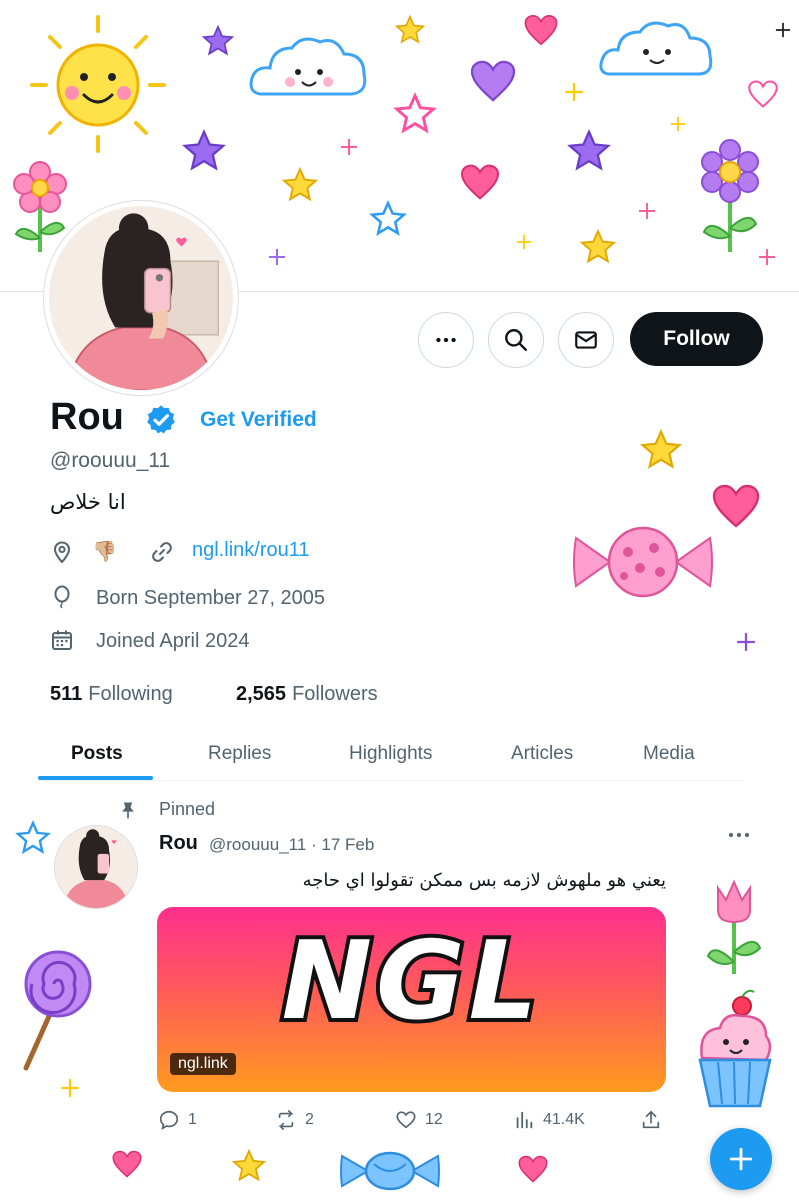 The width and height of the screenshot is (799, 1200). Describe the element at coordinates (696, 339) in the screenshot. I see `follow-button: Follow` at that location.